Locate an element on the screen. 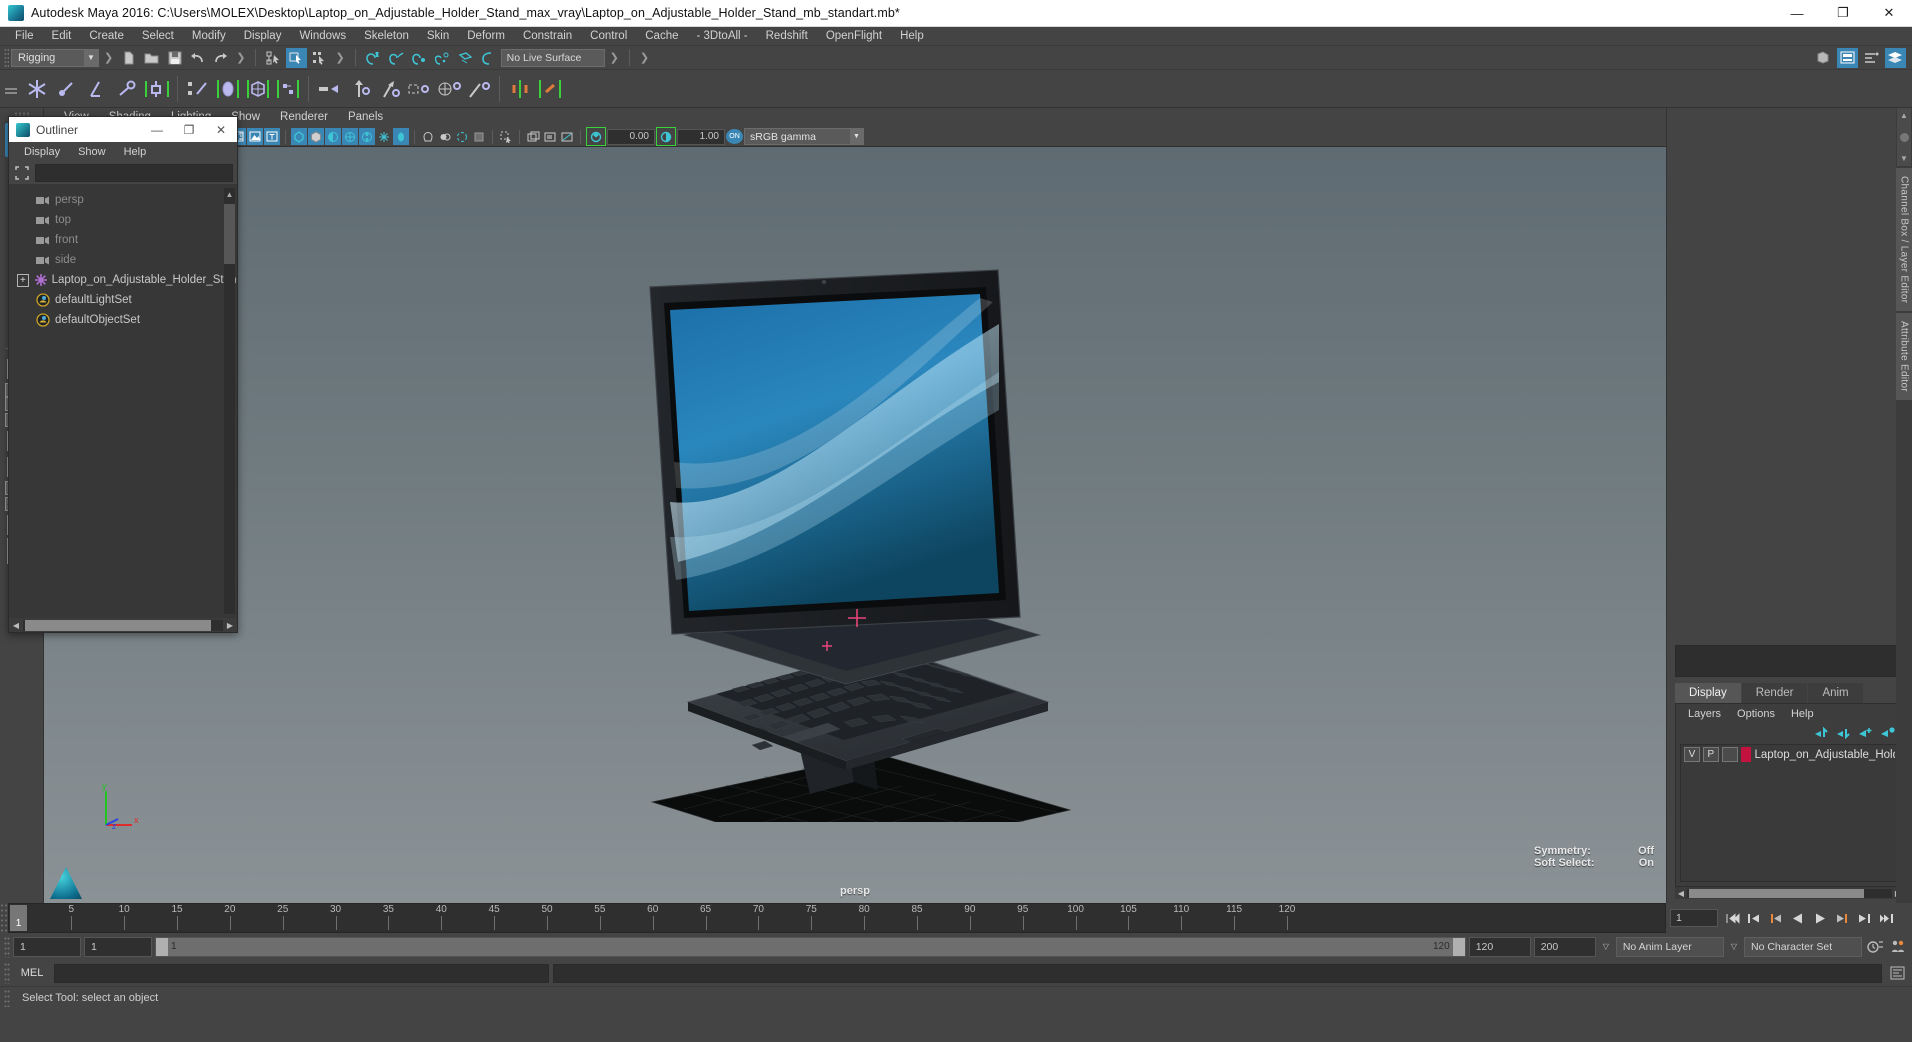 This screenshot has height=1042, width=1912. move-layer-up-icon is located at coordinates (1821, 732).